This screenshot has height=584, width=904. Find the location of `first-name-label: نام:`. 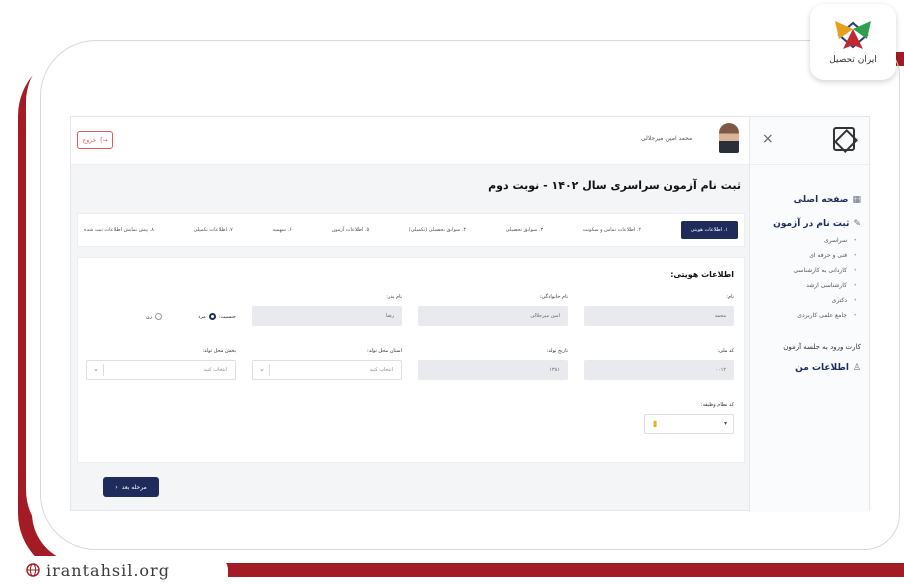

first-name-label: نام: is located at coordinates (730, 297).